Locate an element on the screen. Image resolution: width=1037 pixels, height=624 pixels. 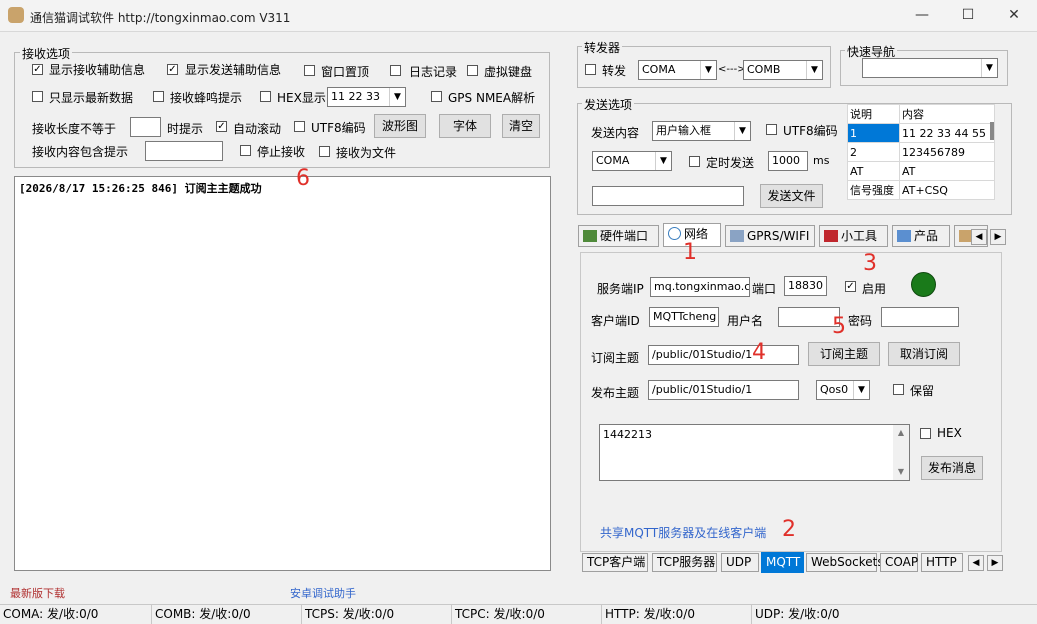
server-ip-input: mq.tongxinmao.com is located at coordinates (700, 287).